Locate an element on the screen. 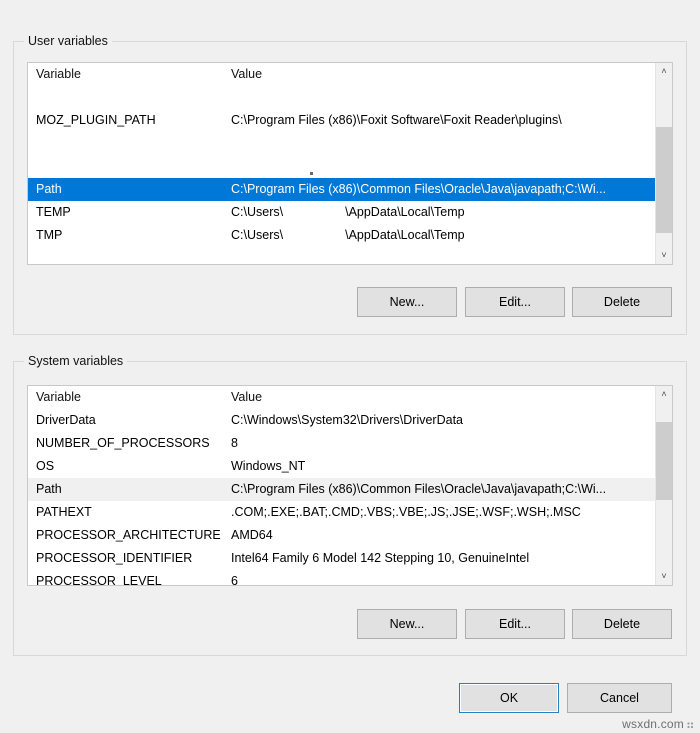 This screenshot has height=733, width=700. user-column-header-value: Value is located at coordinates (441, 74).